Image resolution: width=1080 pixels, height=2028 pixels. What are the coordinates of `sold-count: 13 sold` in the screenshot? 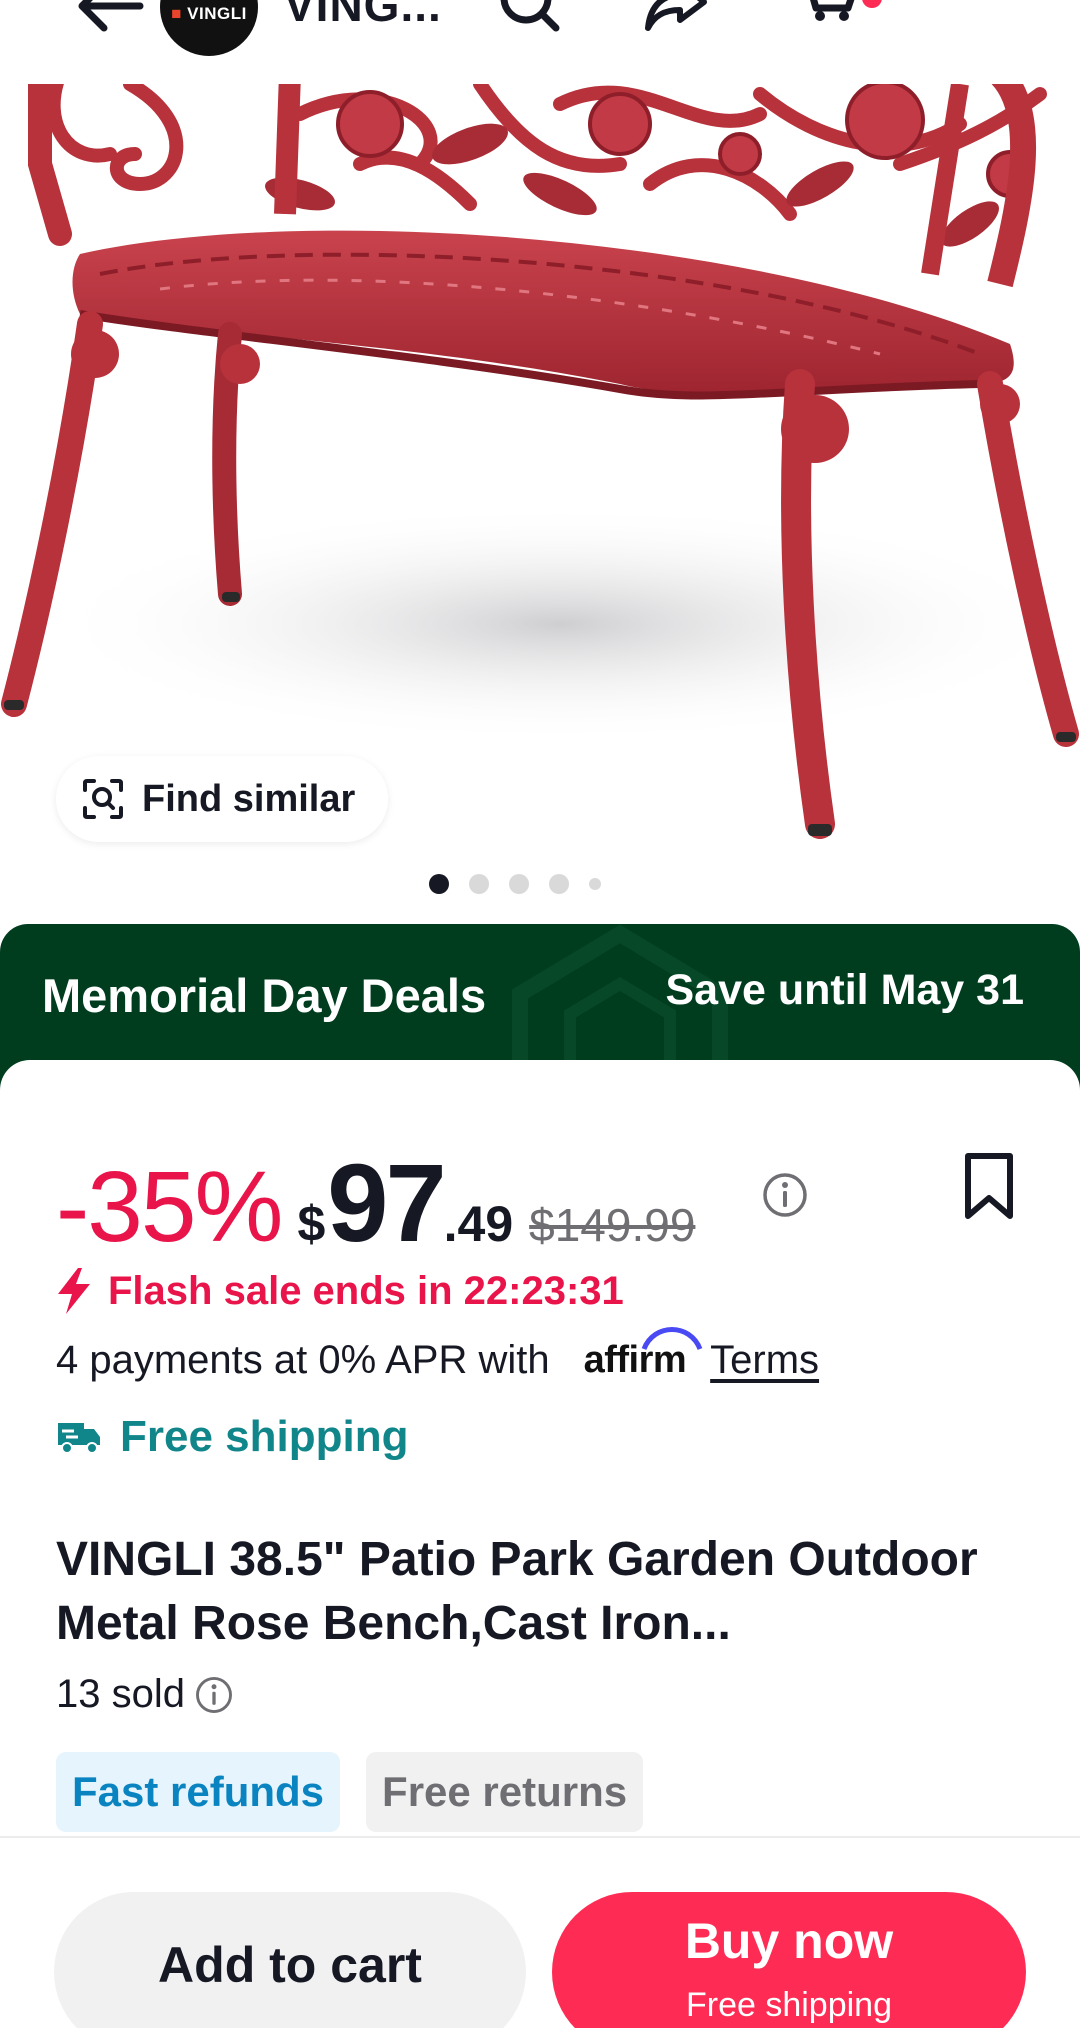 It's located at (144, 1694).